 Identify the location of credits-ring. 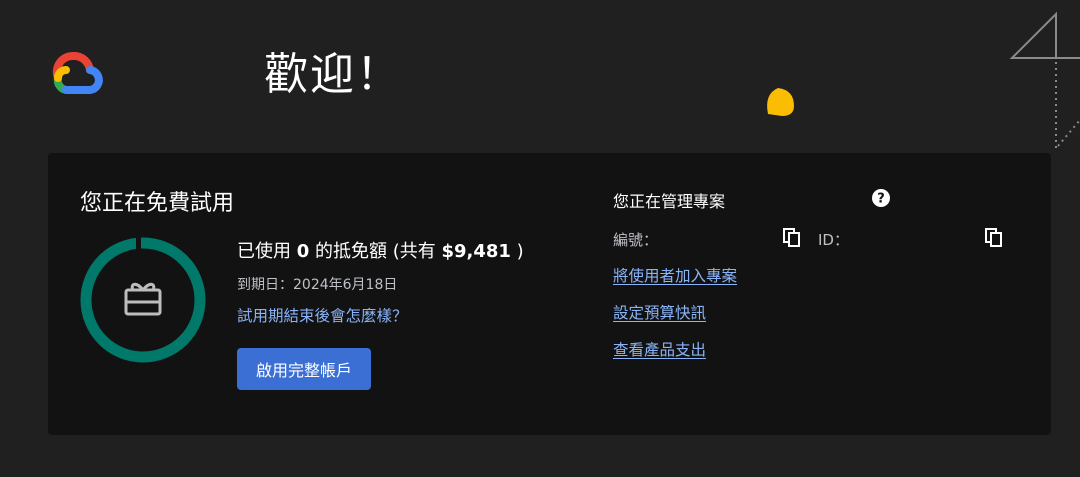
(143, 299).